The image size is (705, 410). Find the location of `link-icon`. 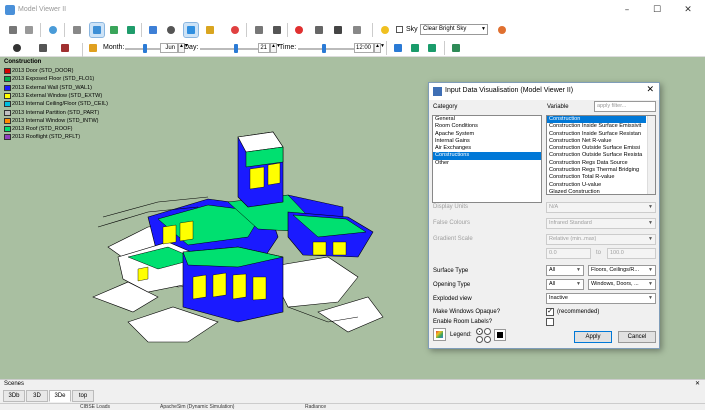

link-icon is located at coordinates (77, 30).